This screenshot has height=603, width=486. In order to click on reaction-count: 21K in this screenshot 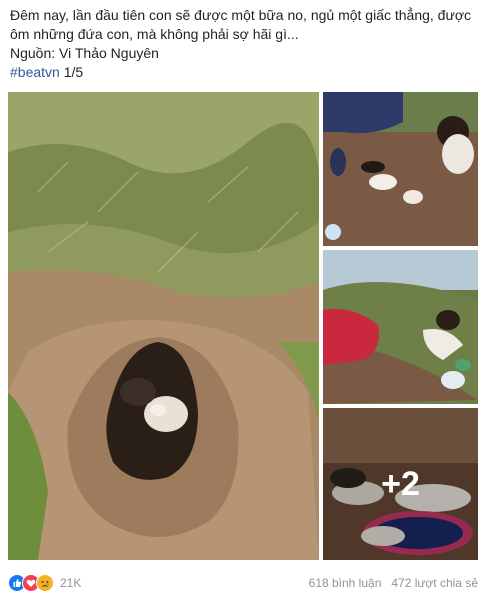, I will do `click(71, 583)`.